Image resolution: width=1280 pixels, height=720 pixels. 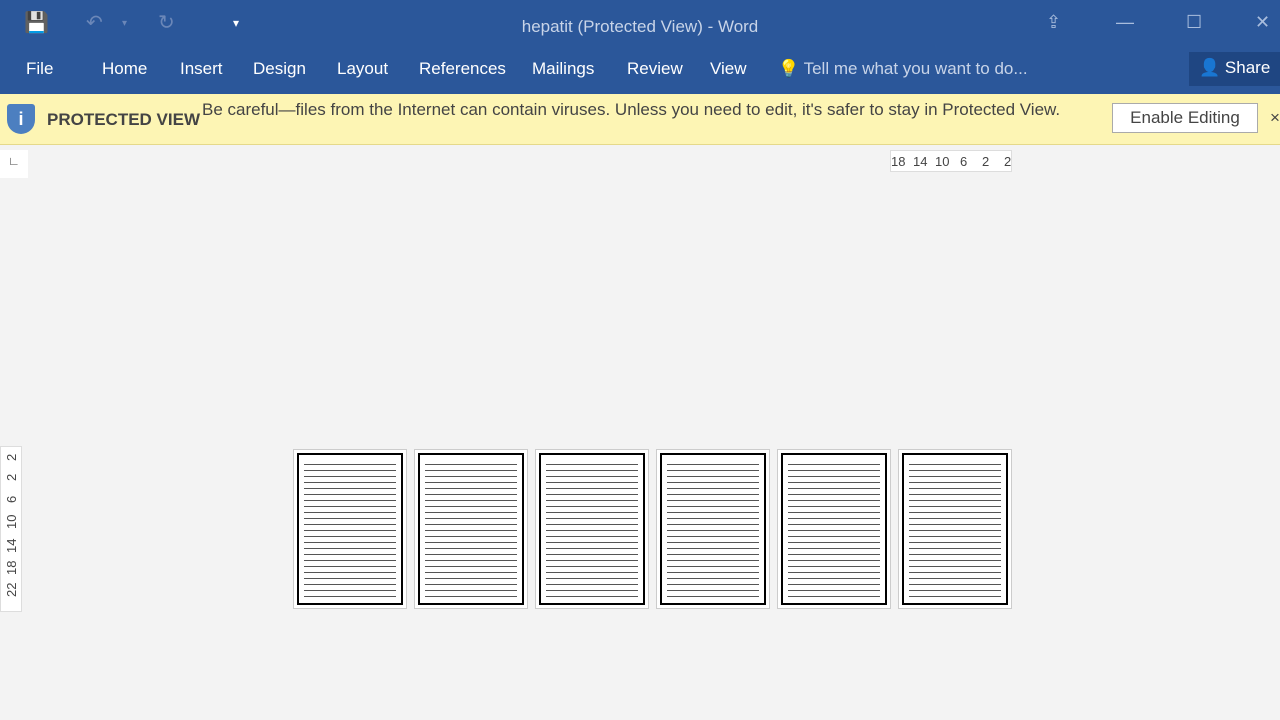 I want to click on ruler-mark: 22, so click(x=11, y=589).